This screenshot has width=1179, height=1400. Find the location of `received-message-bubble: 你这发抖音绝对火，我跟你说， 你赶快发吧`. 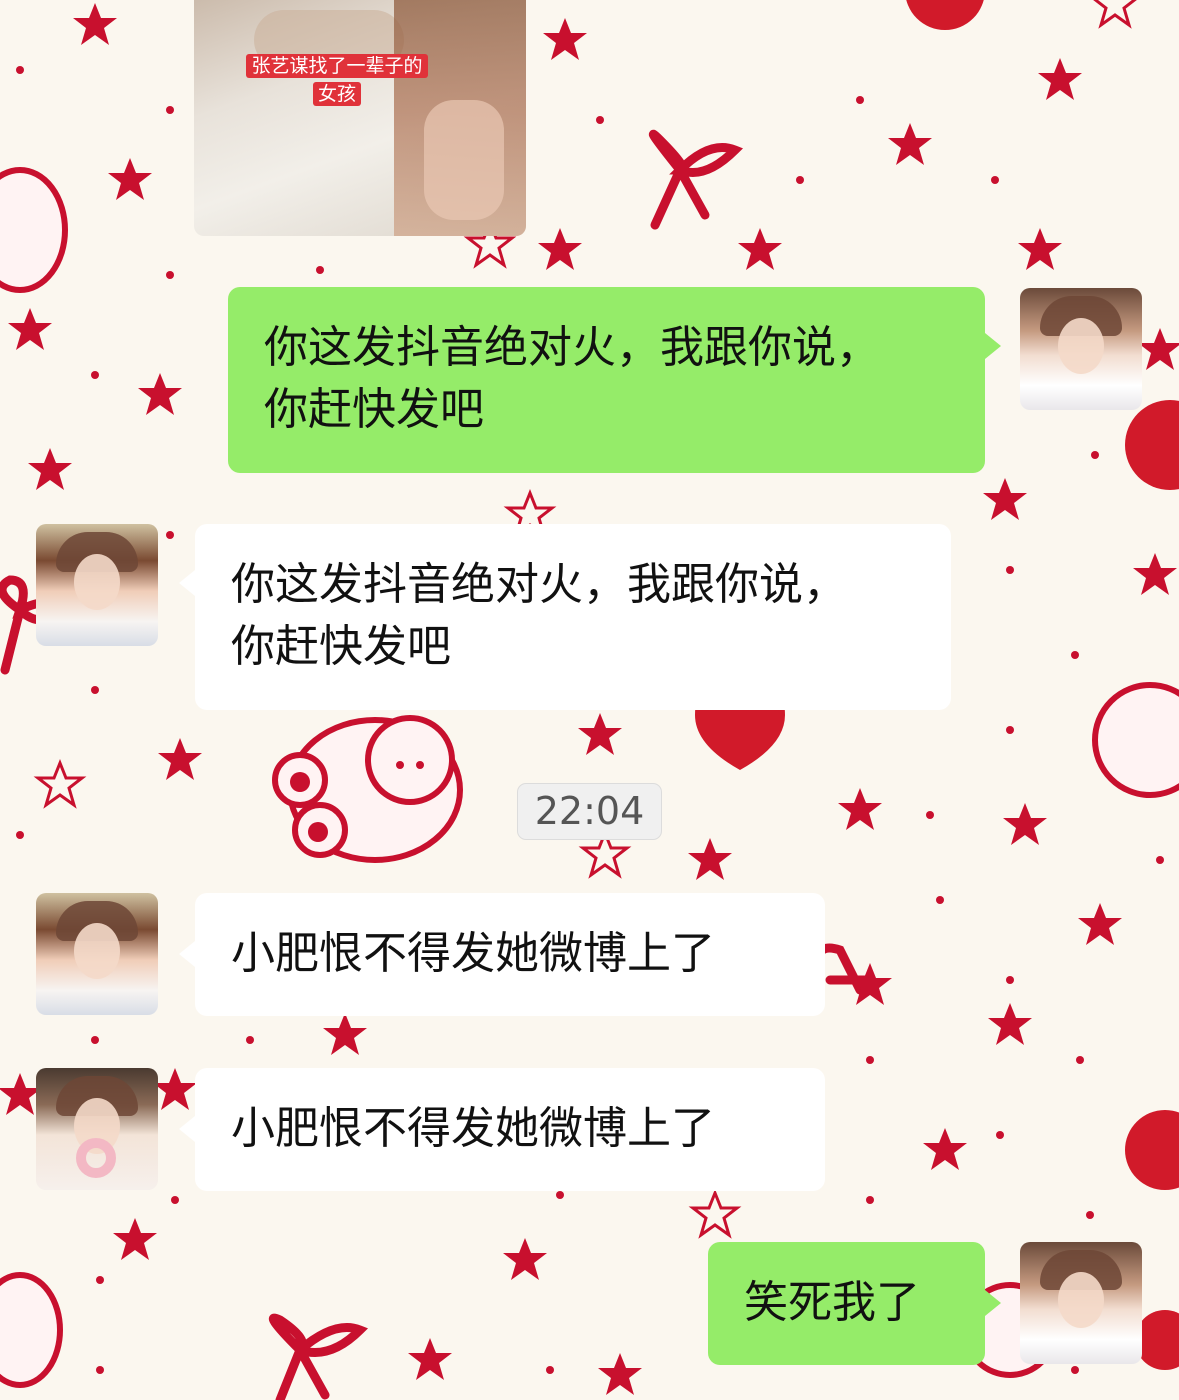

received-message-bubble: 你这发抖音绝对火，我跟你说， 你赶快发吧 is located at coordinates (565, 617).